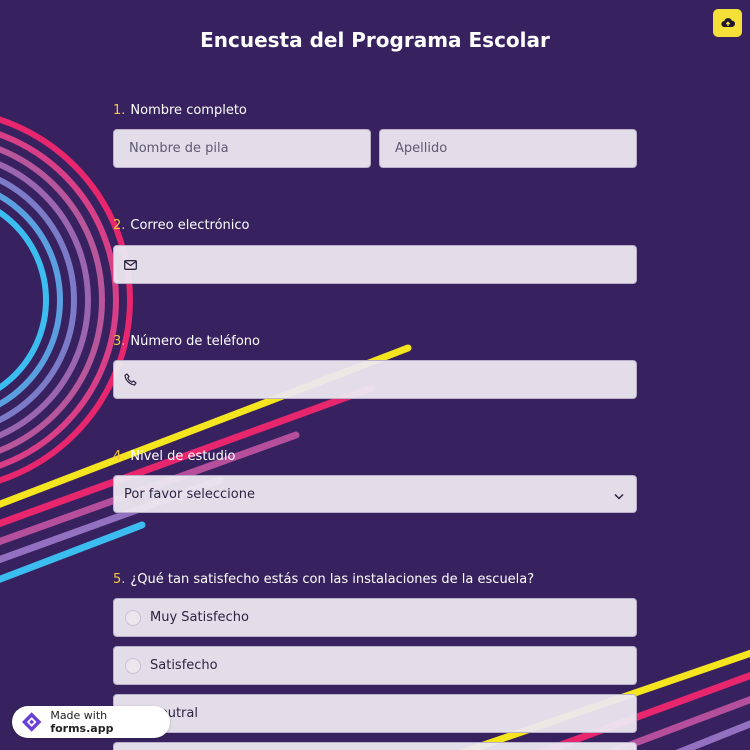  Describe the element at coordinates (82, 728) in the screenshot. I see `badge-brand: forms.app` at that location.